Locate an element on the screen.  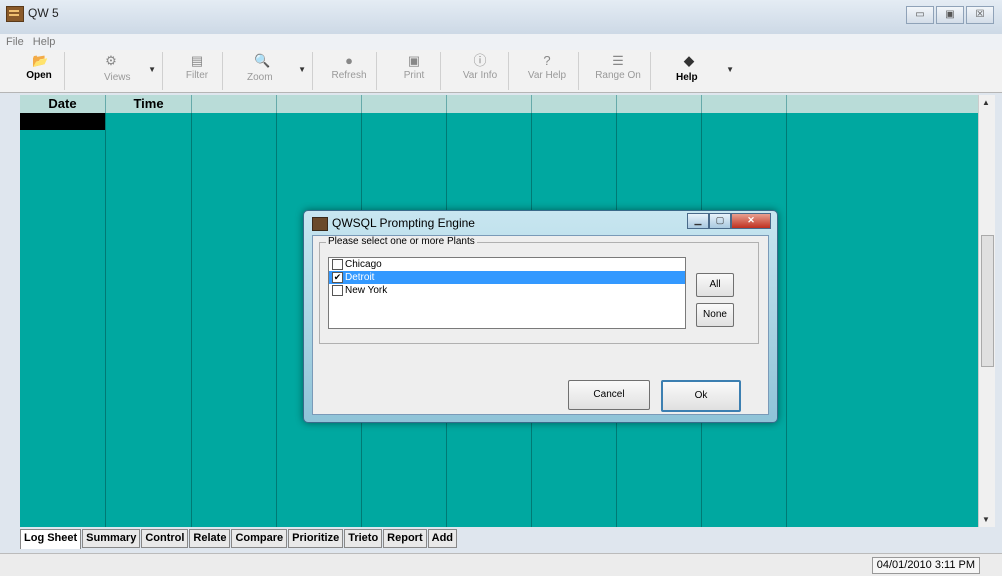
dialog-app-icon is located at coordinates (320, 224).